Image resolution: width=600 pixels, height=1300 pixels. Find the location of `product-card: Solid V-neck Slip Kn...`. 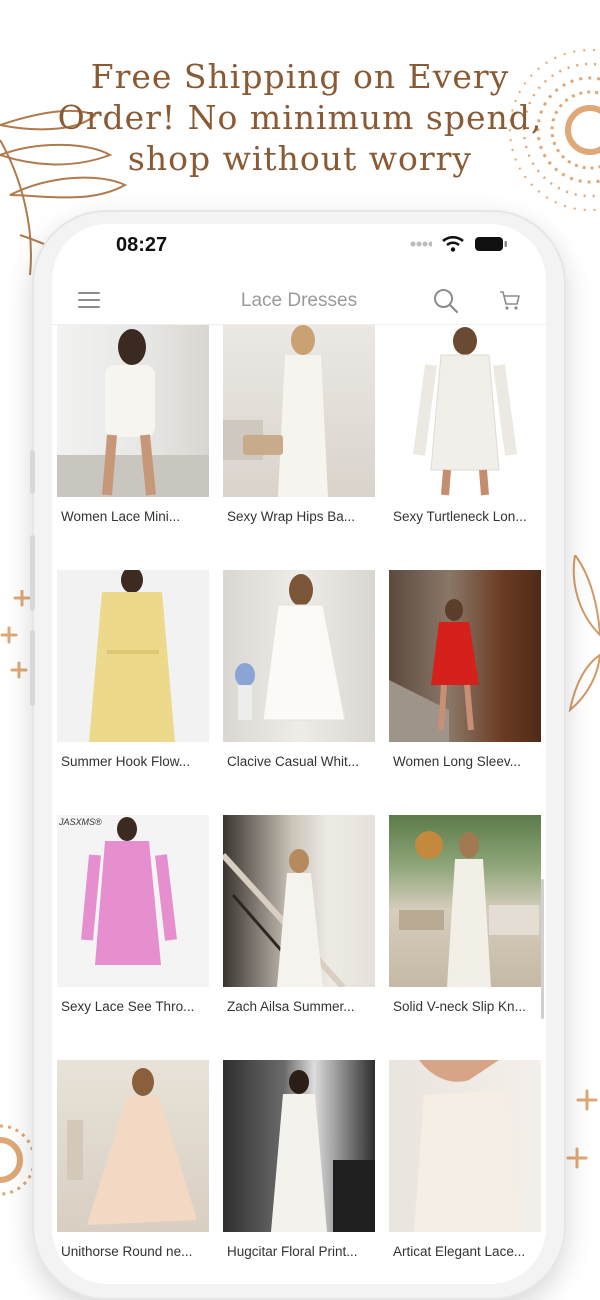

product-card: Solid V-neck Slip Kn... is located at coordinates (465, 935).